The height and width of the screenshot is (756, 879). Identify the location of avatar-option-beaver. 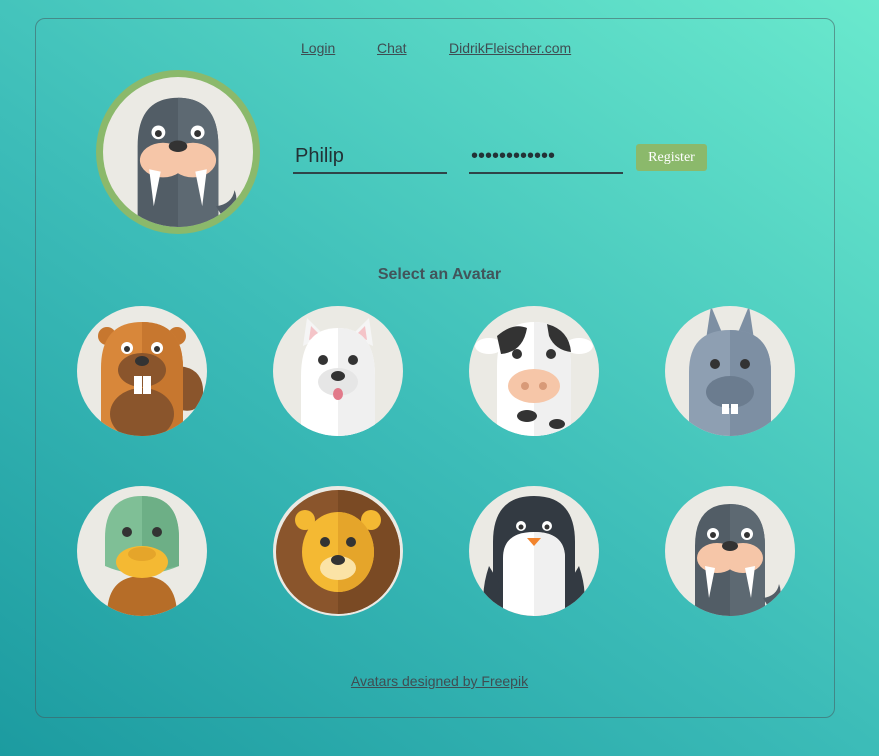
(142, 371).